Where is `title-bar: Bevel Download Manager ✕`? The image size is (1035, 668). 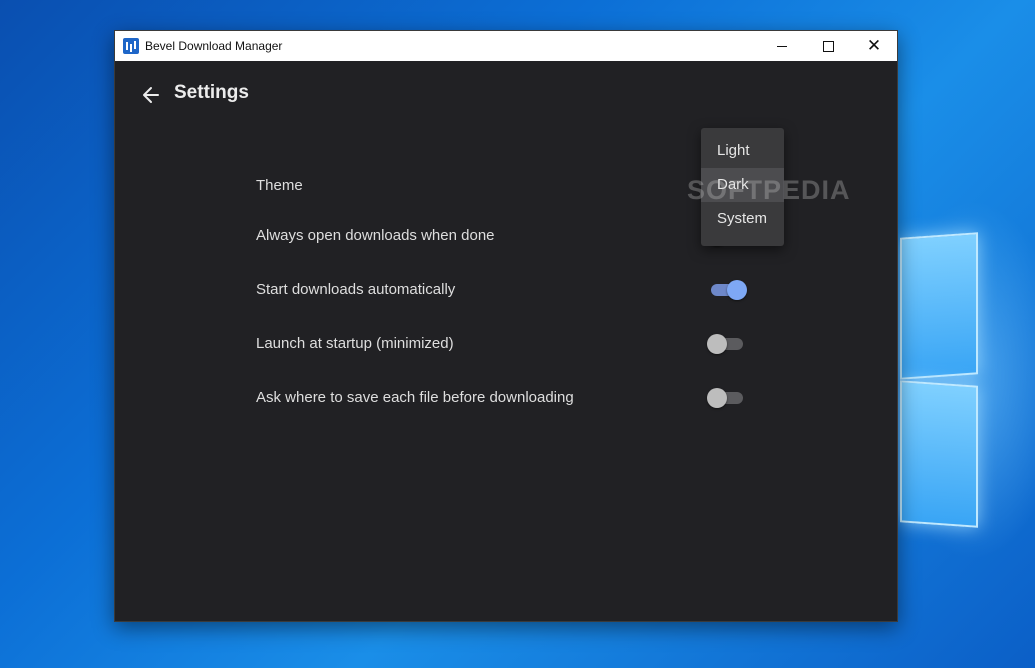 title-bar: Bevel Download Manager ✕ is located at coordinates (506, 46).